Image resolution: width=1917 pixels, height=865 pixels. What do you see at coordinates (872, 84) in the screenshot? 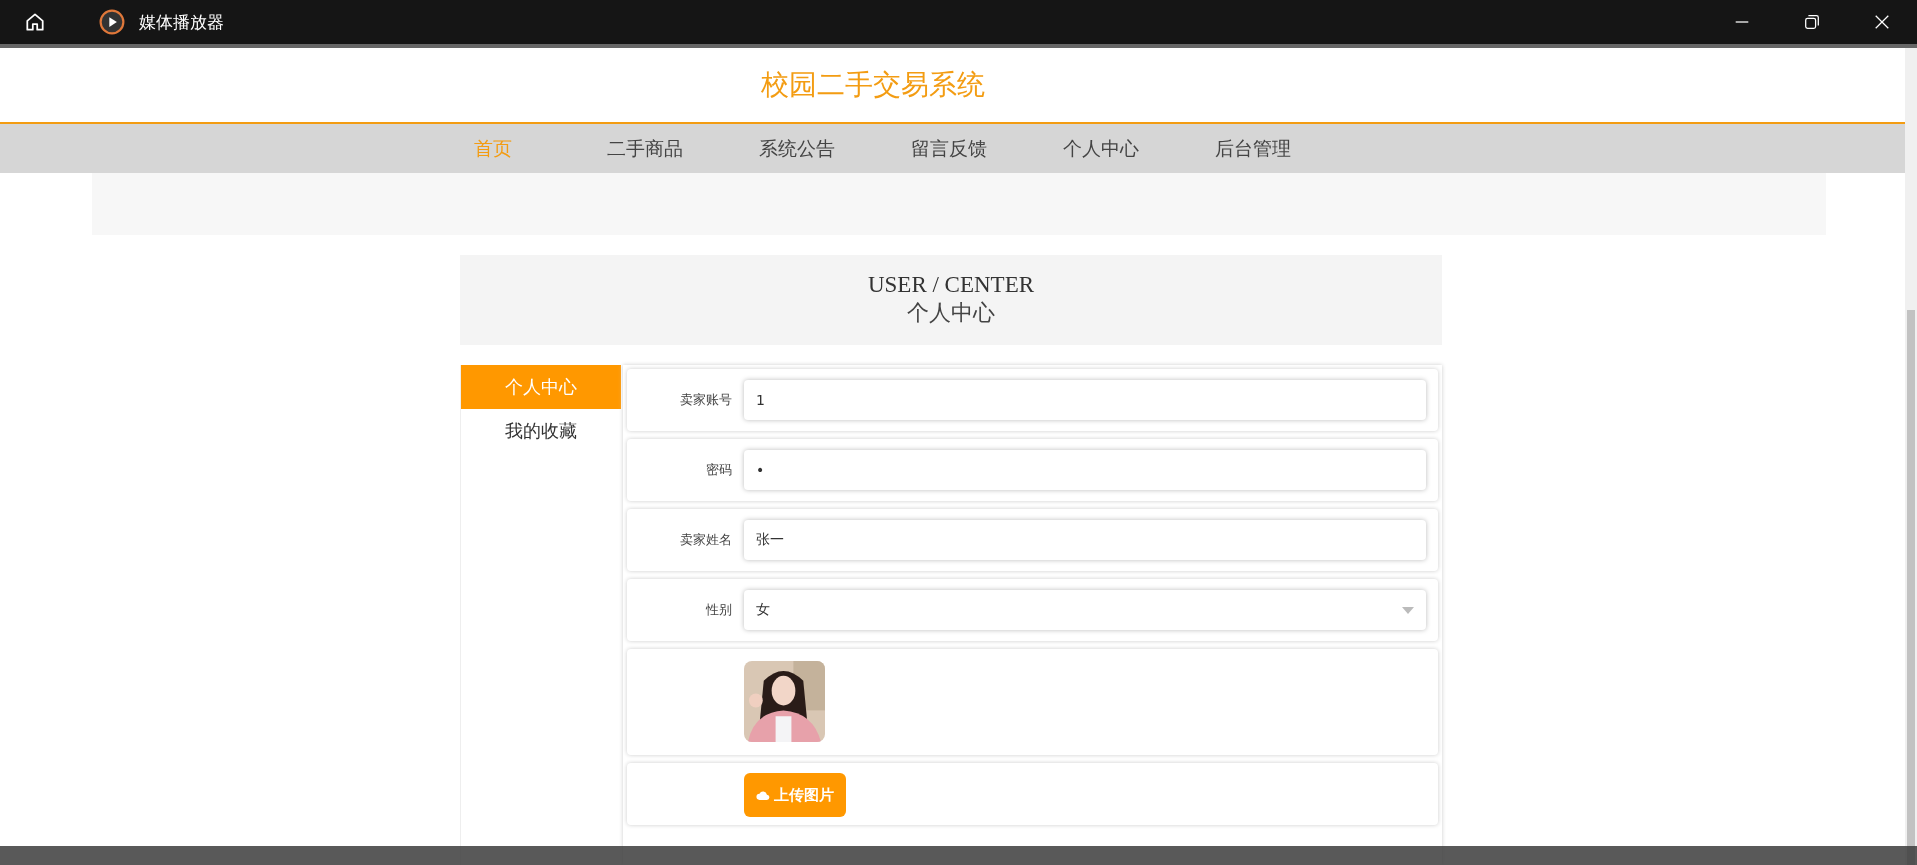
I see `site-title: 校园二手交易系统` at bounding box center [872, 84].